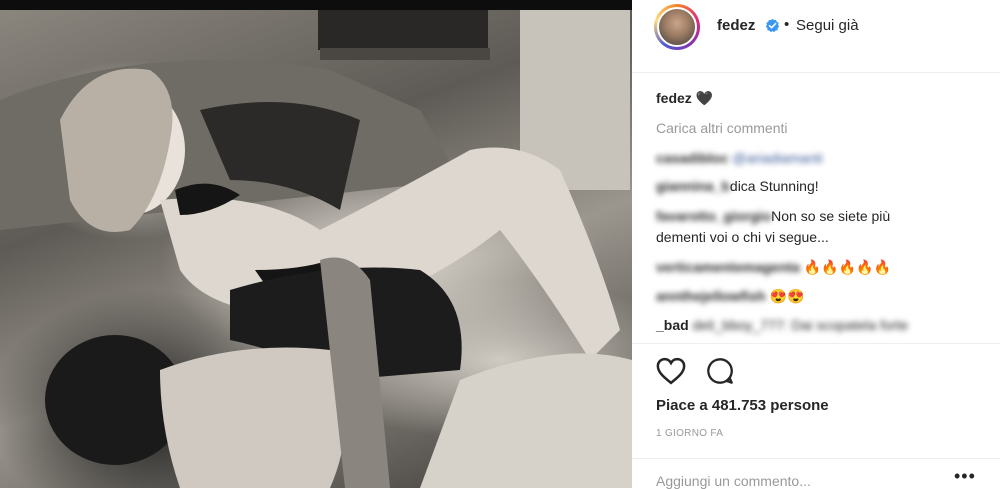  What do you see at coordinates (827, 25) in the screenshot?
I see `follow-status-button: Segui già` at bounding box center [827, 25].